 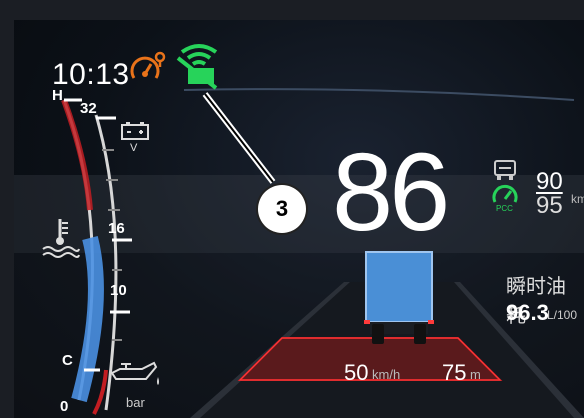 I want to click on fuel-scale-10: 10, so click(x=118, y=290).